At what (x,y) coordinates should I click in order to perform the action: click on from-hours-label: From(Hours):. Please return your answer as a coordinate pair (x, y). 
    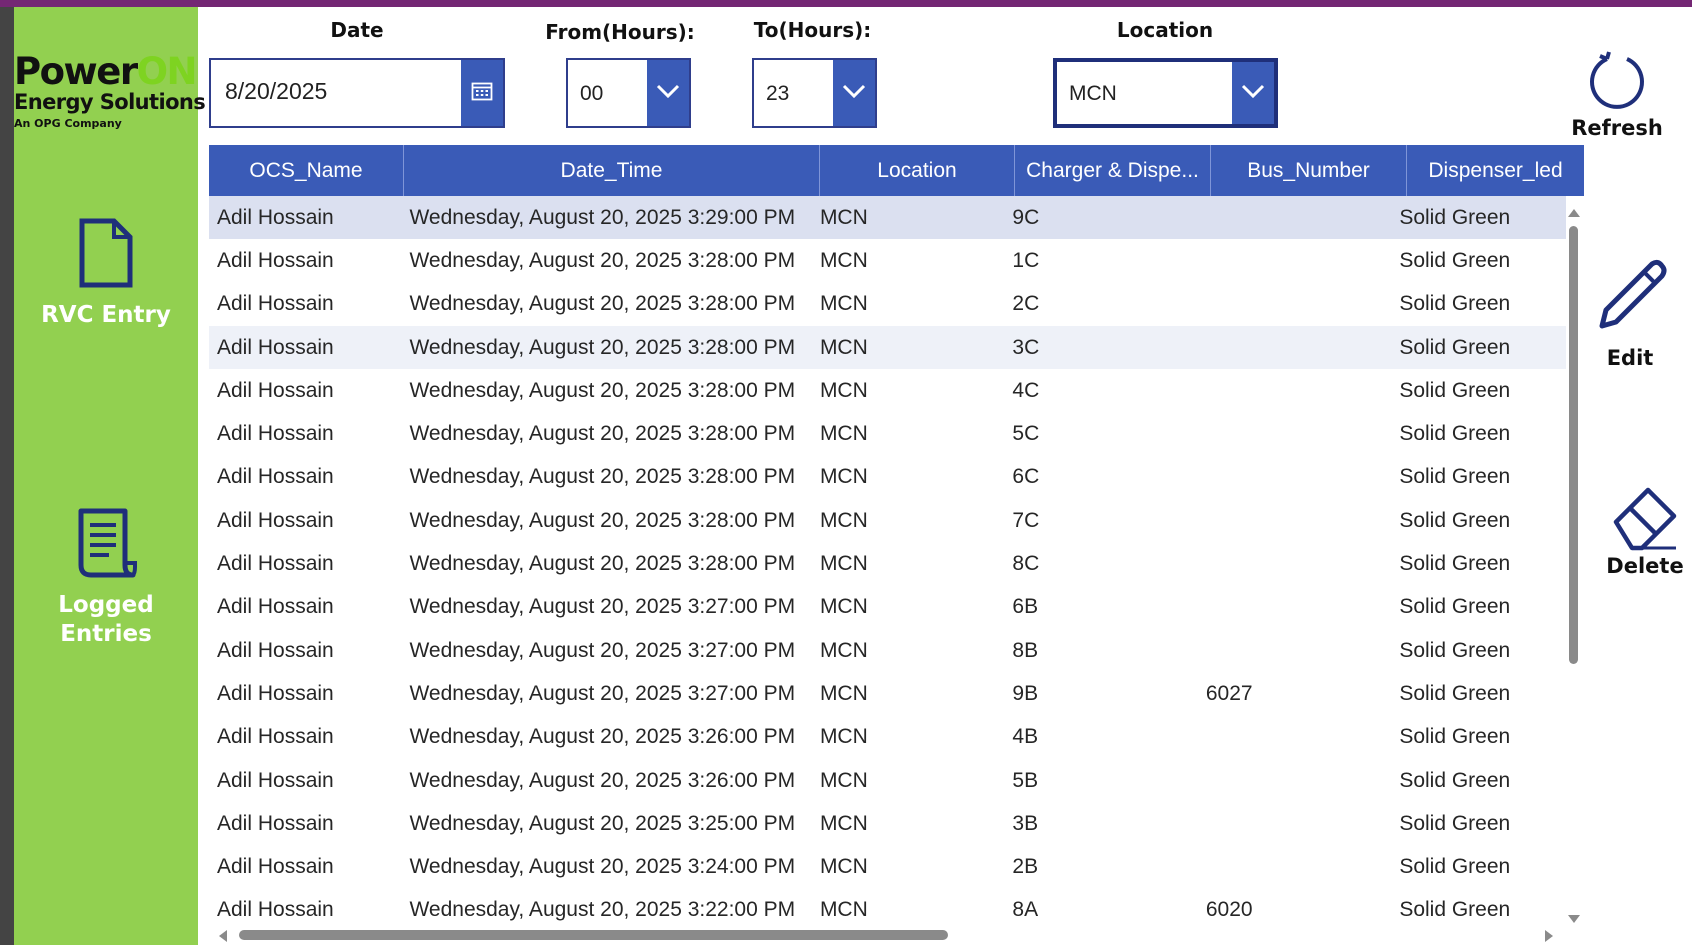
    Looking at the image, I should click on (620, 32).